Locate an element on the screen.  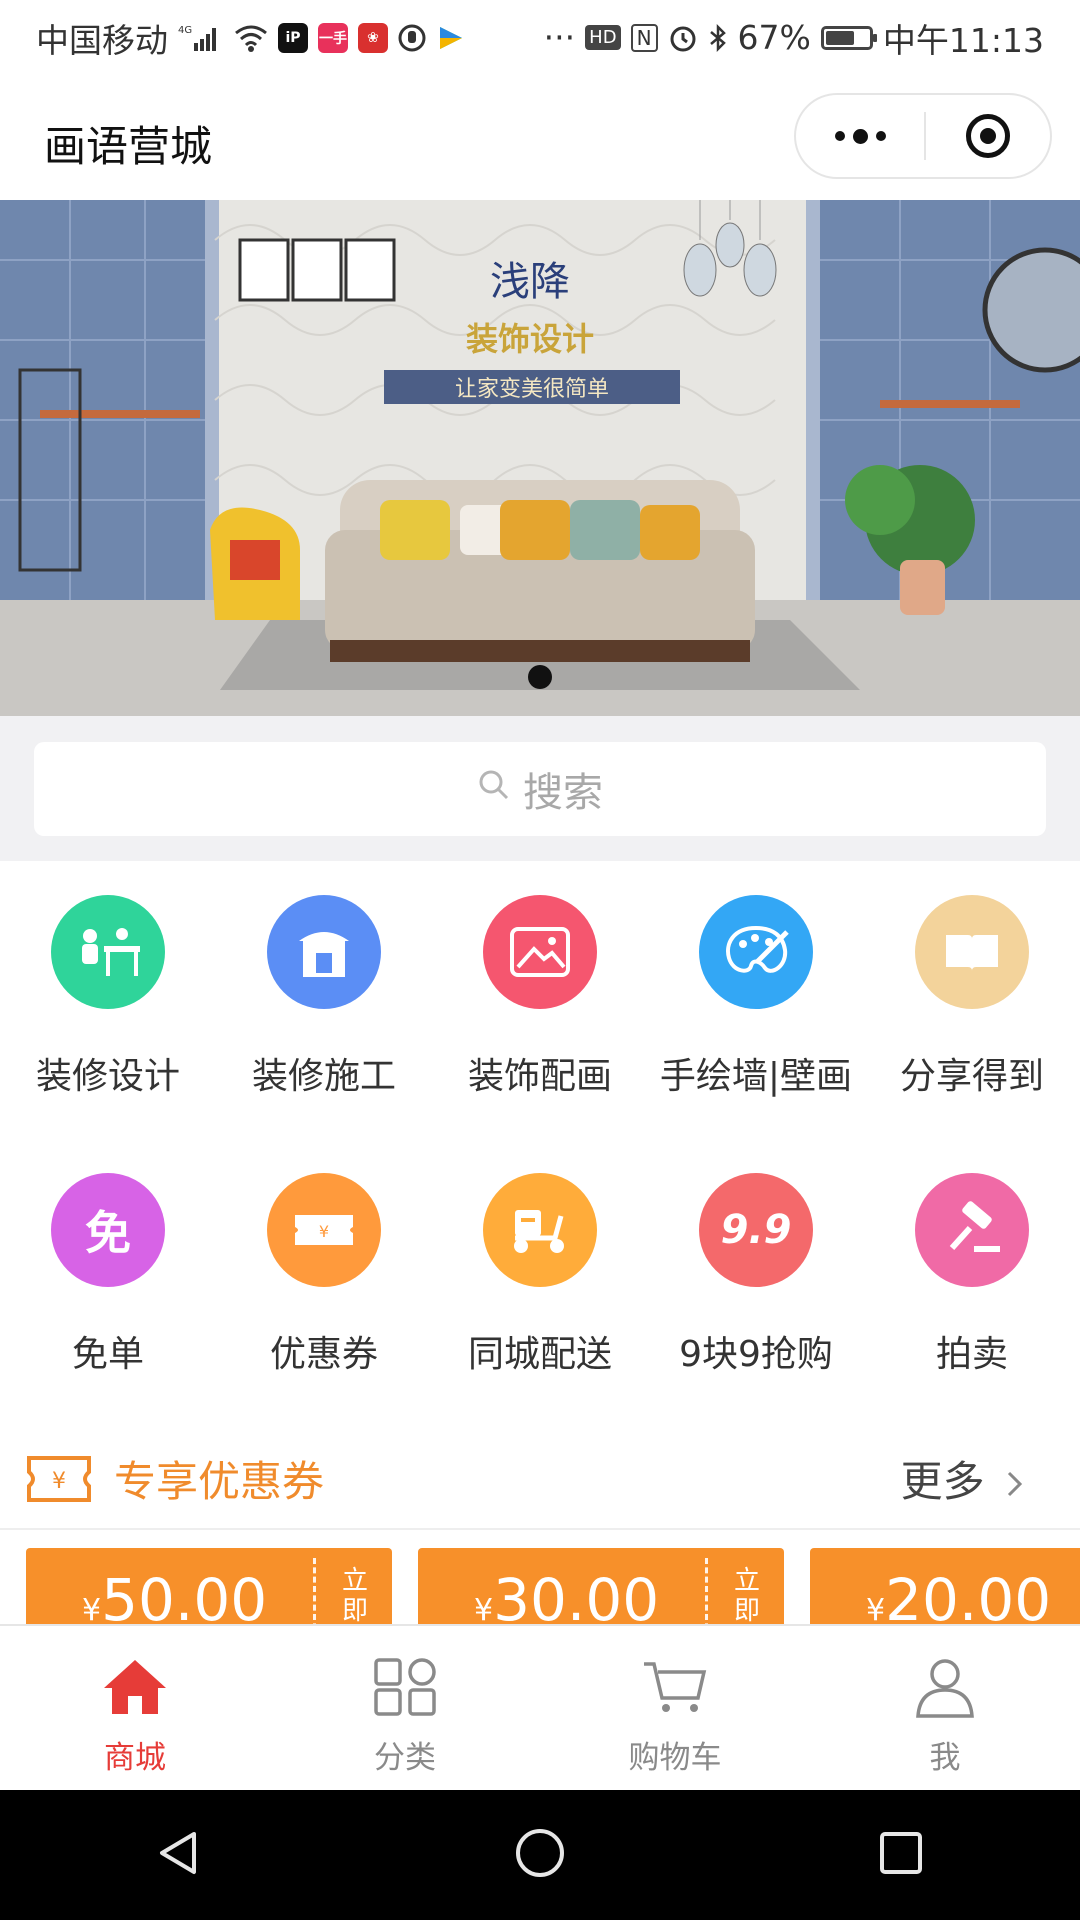
more-menu-button is located at coordinates (860, 136).